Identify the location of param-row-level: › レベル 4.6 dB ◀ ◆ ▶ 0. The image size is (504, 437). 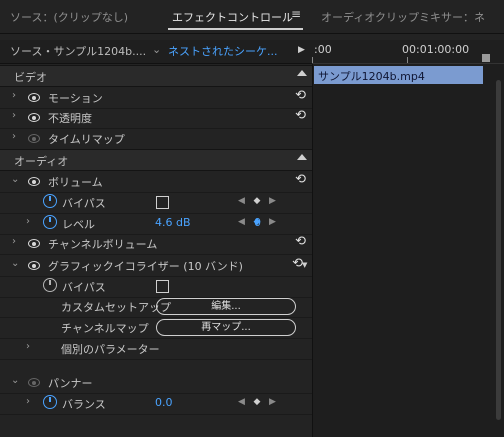
(156, 224).